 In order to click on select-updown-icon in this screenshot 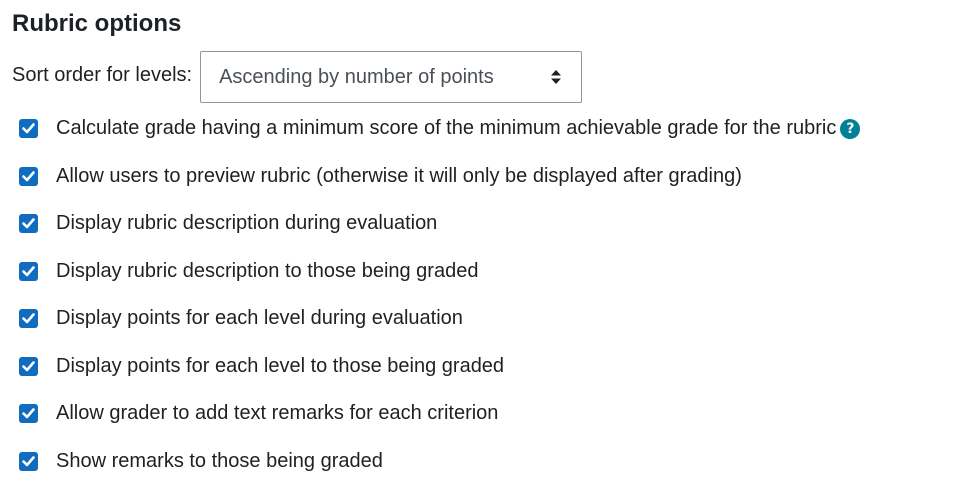, I will do `click(556, 77)`.